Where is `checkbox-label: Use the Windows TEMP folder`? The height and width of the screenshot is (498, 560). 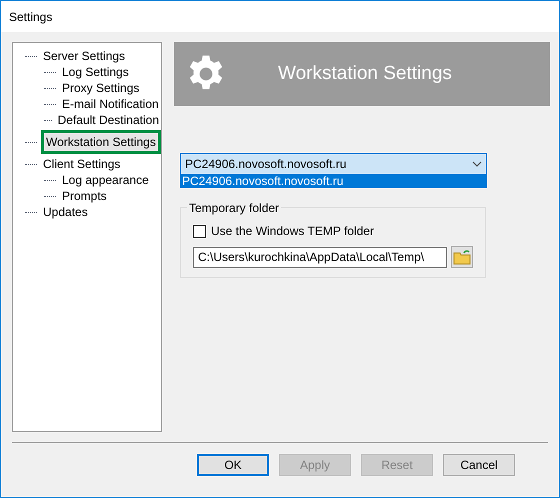 checkbox-label: Use the Windows TEMP folder is located at coordinates (292, 231).